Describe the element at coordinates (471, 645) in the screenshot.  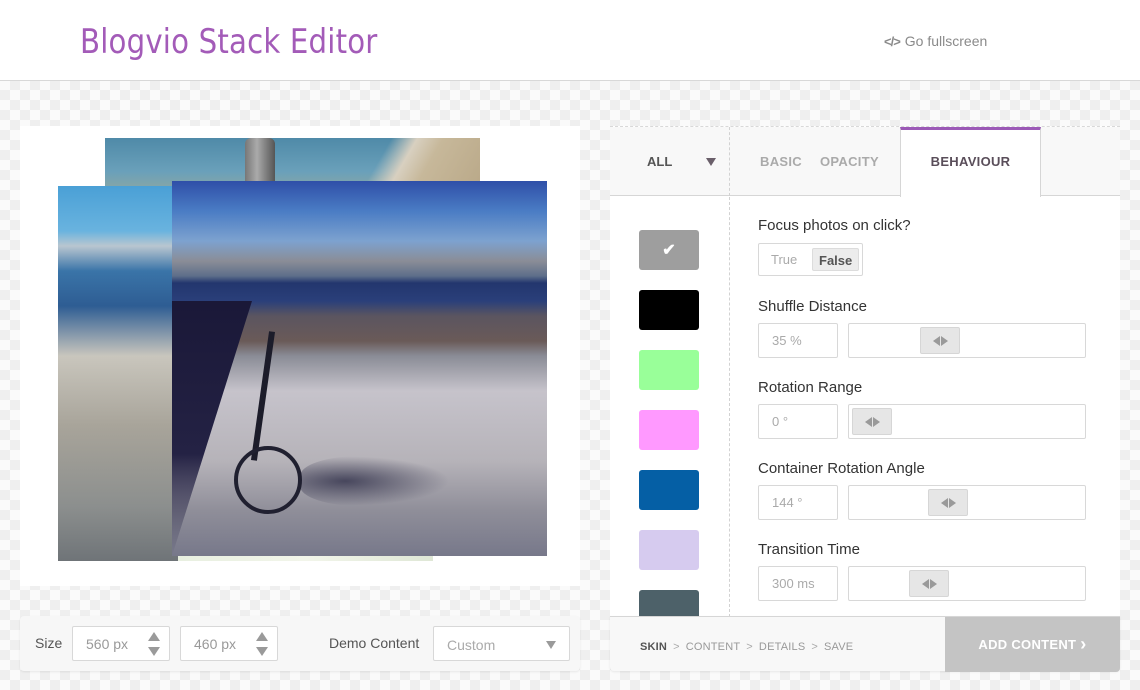
I see `demo-content-value: Custom` at that location.